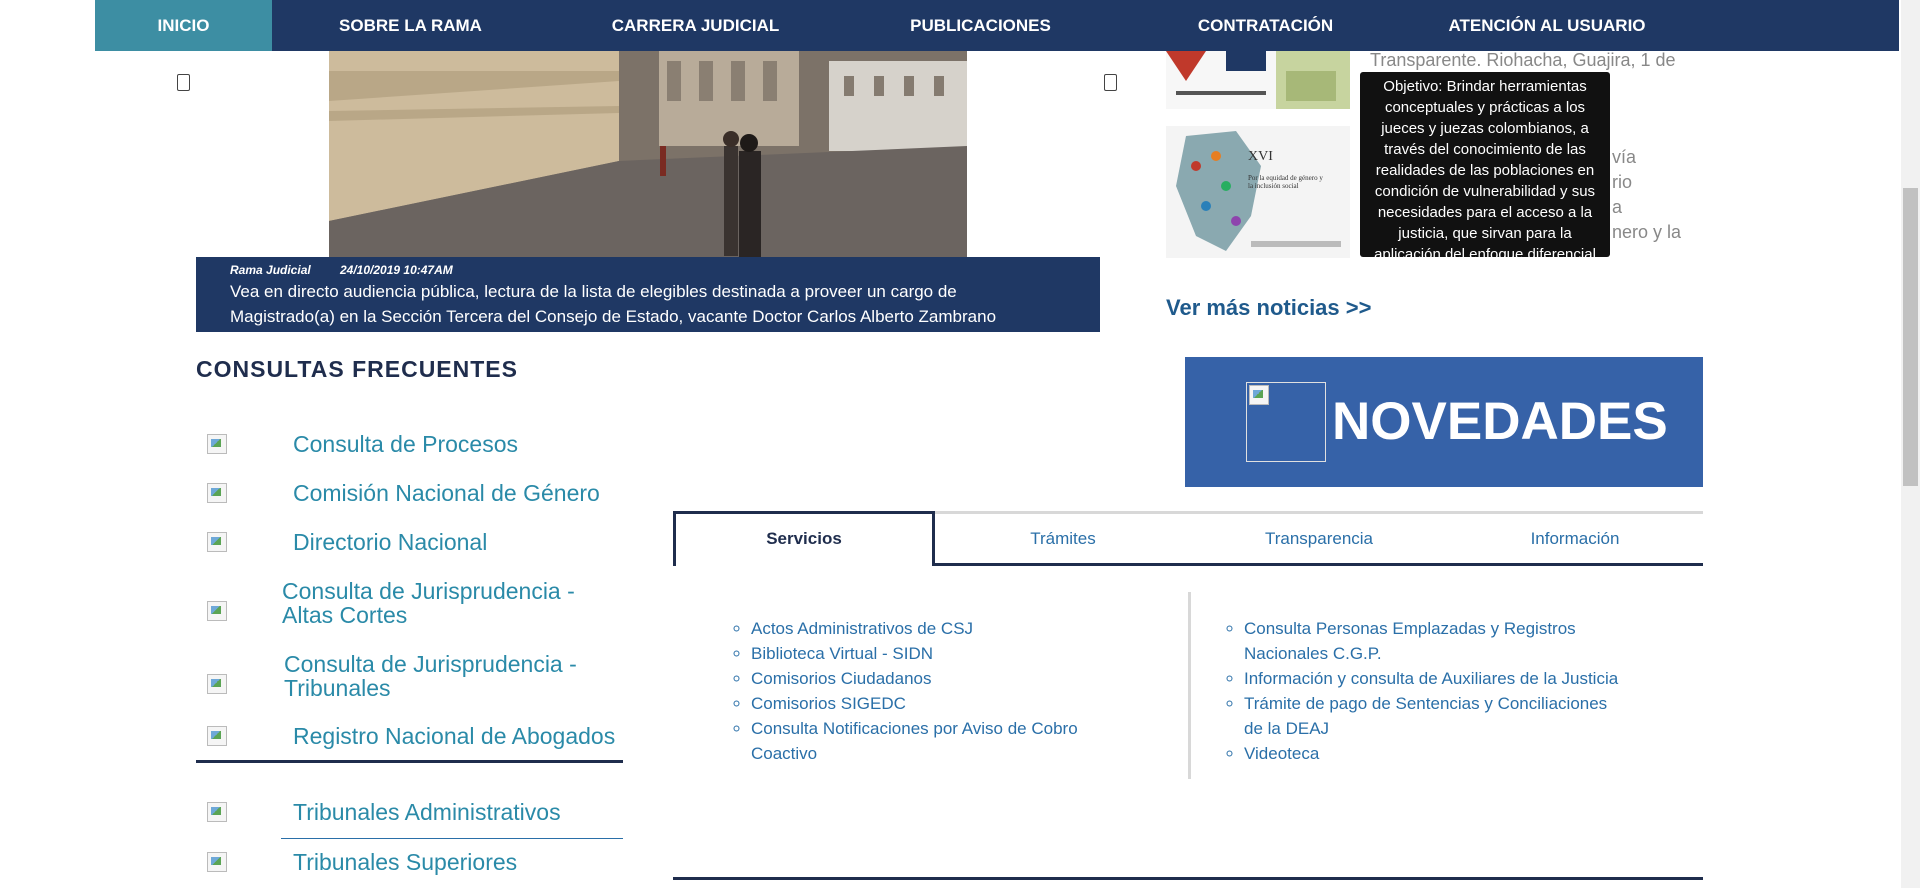 The height and width of the screenshot is (888, 1920). Describe the element at coordinates (1063, 538) in the screenshot. I see `tab-tramites: Trámites` at that location.